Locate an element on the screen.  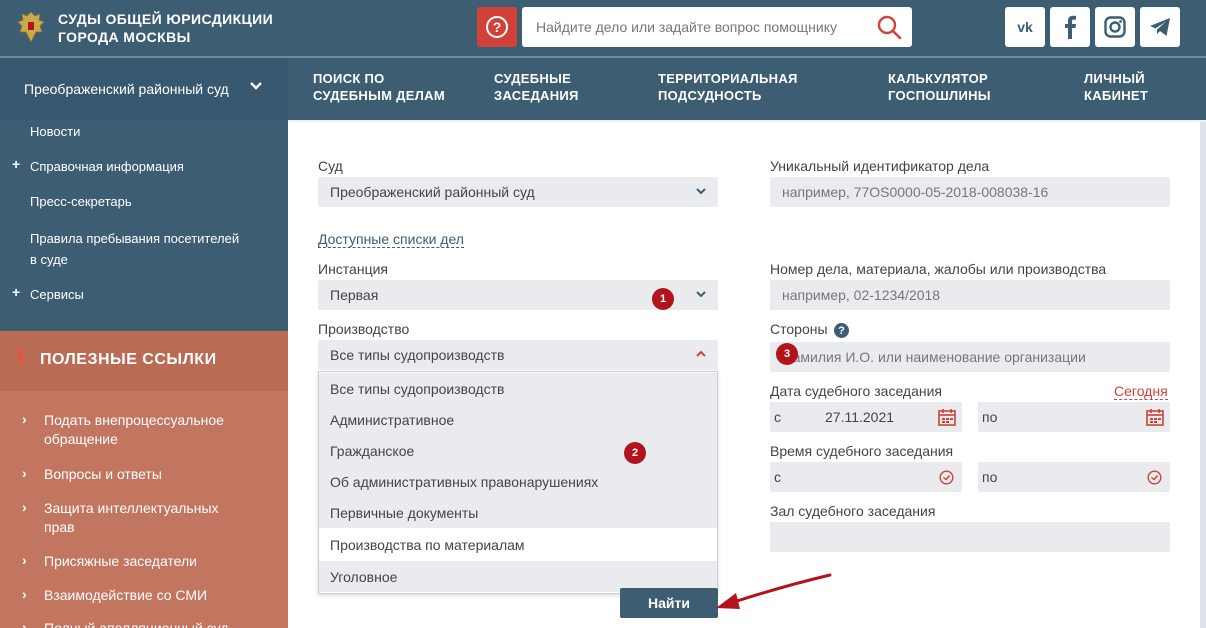
help-button: ? is located at coordinates (497, 27).